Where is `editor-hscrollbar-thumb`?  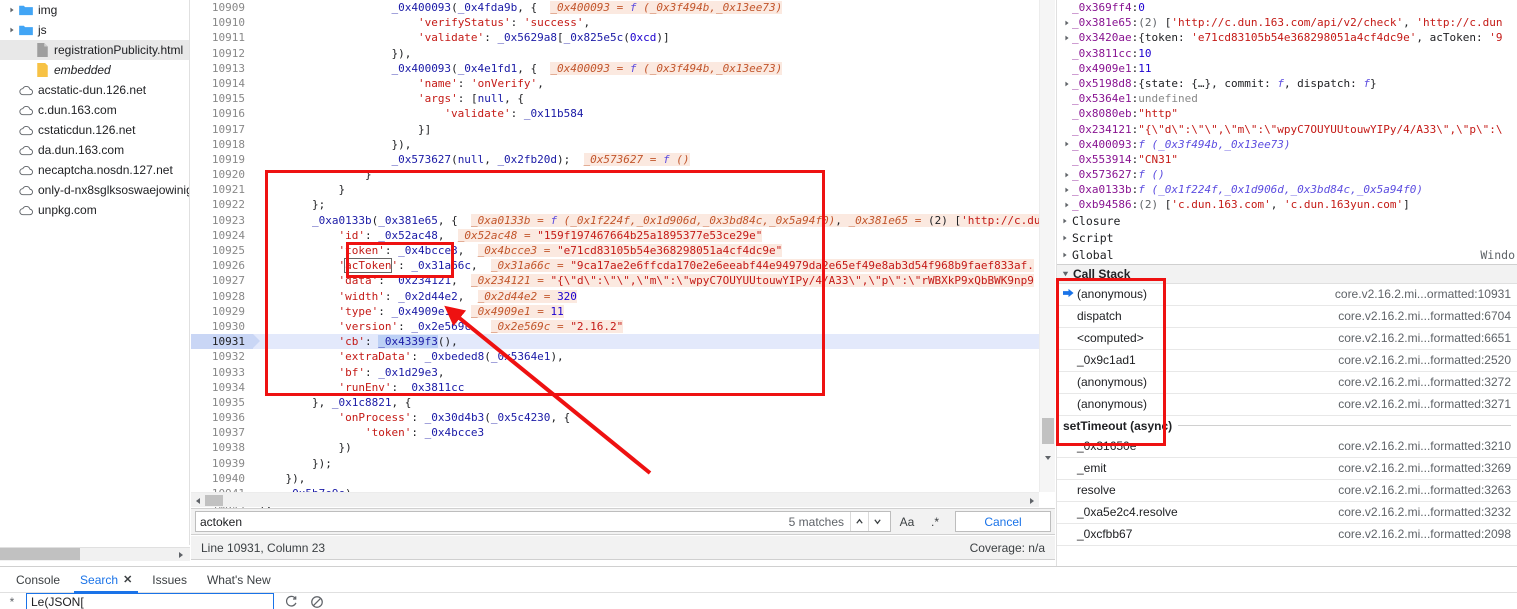
editor-hscrollbar-thumb is located at coordinates (214, 500).